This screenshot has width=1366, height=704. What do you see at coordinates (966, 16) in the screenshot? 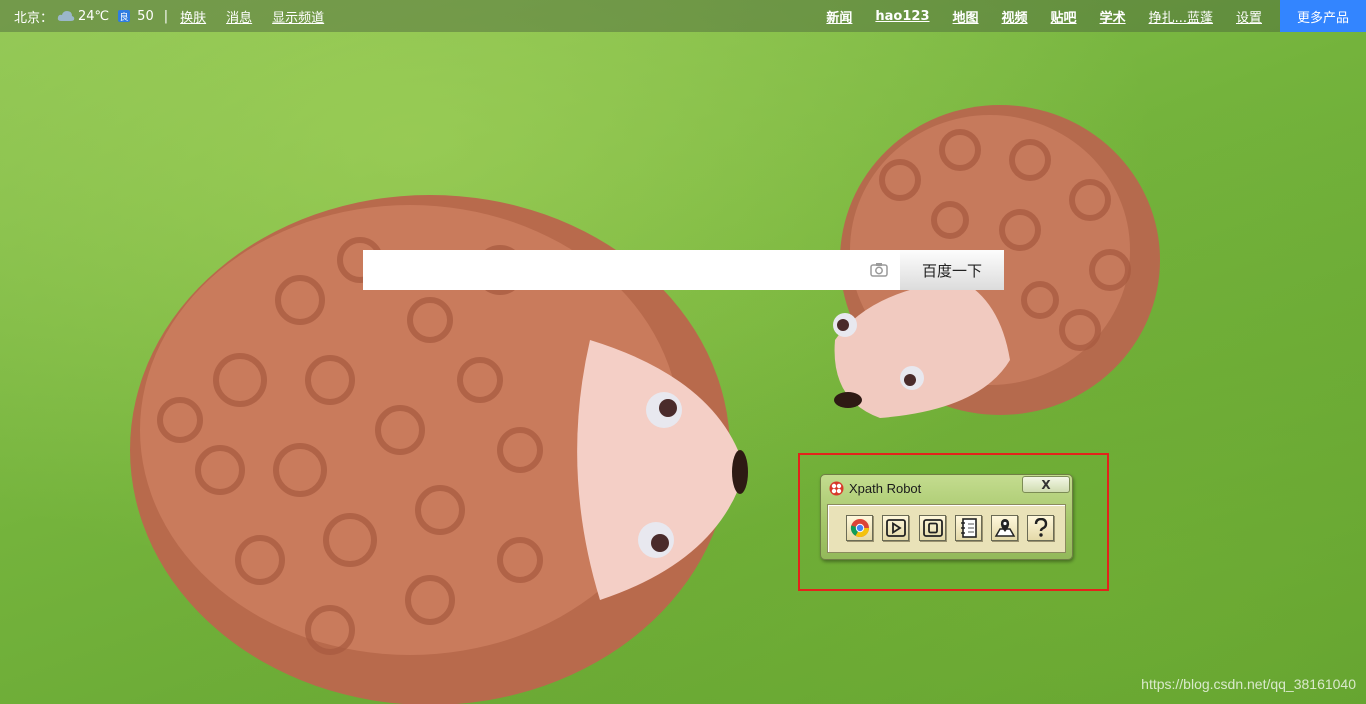
I see `map-link: 地图` at bounding box center [966, 16].